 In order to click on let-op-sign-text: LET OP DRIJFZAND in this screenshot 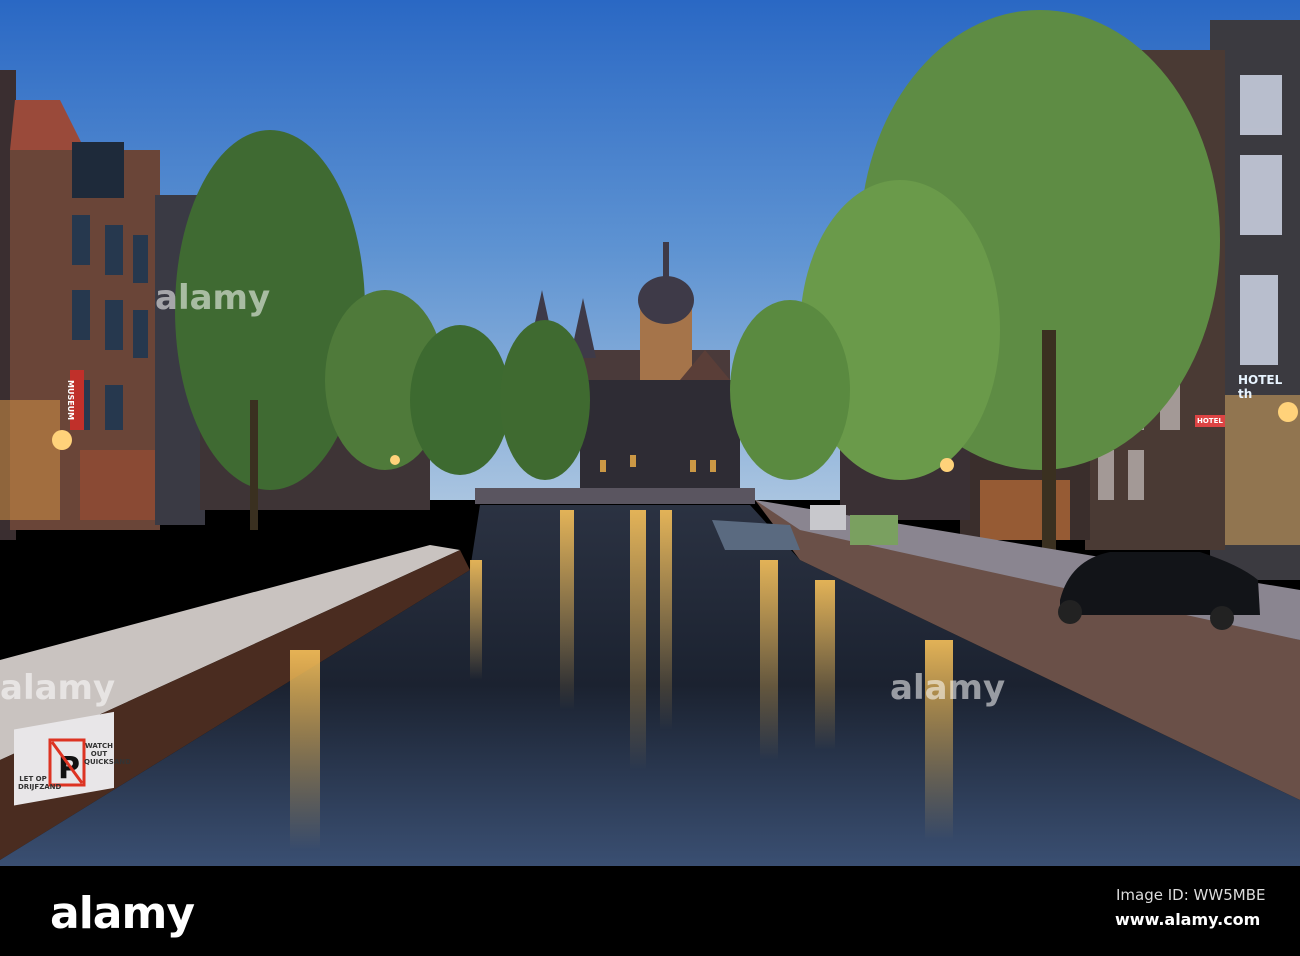, I will do `click(40, 783)`.